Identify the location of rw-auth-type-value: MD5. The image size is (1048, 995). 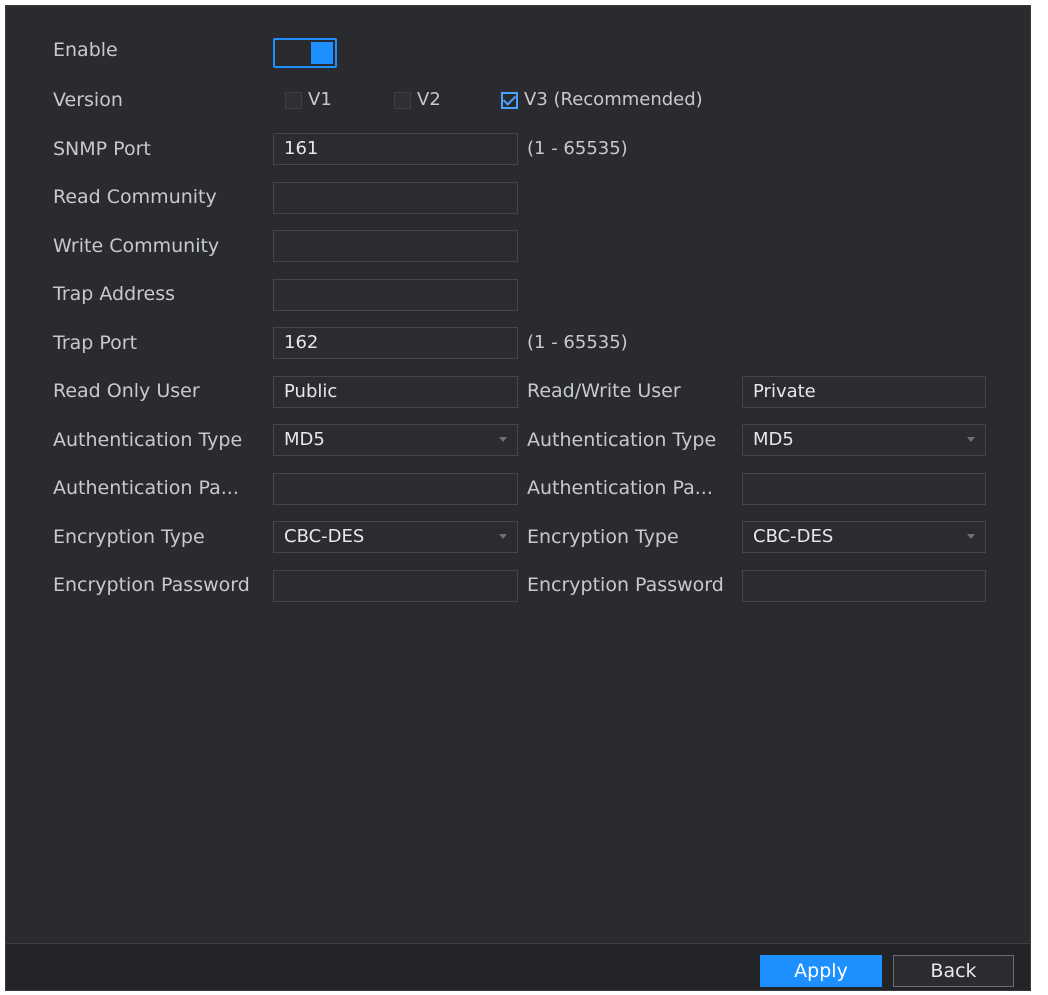
(773, 439).